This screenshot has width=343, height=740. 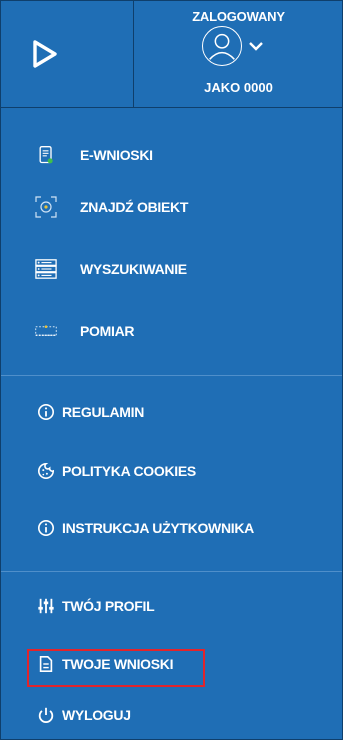 What do you see at coordinates (171, 715) in the screenshot?
I see `menu-item-wyloguj: WYLOGUJ` at bounding box center [171, 715].